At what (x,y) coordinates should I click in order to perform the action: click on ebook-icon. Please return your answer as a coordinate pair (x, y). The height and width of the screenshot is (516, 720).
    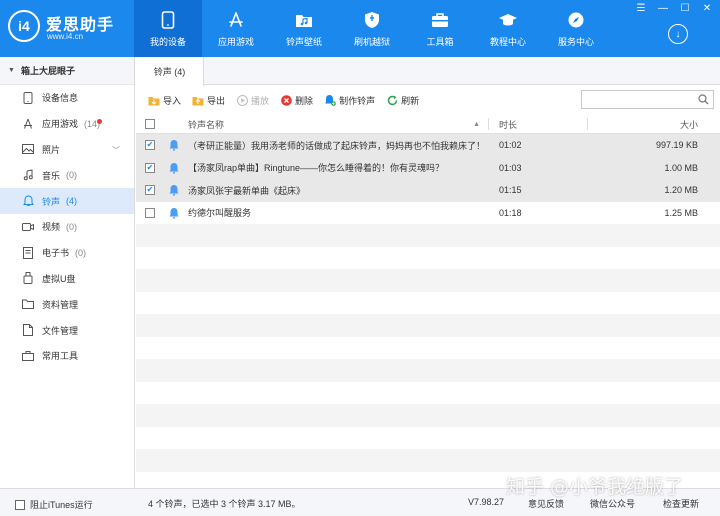
    Looking at the image, I should click on (28, 252).